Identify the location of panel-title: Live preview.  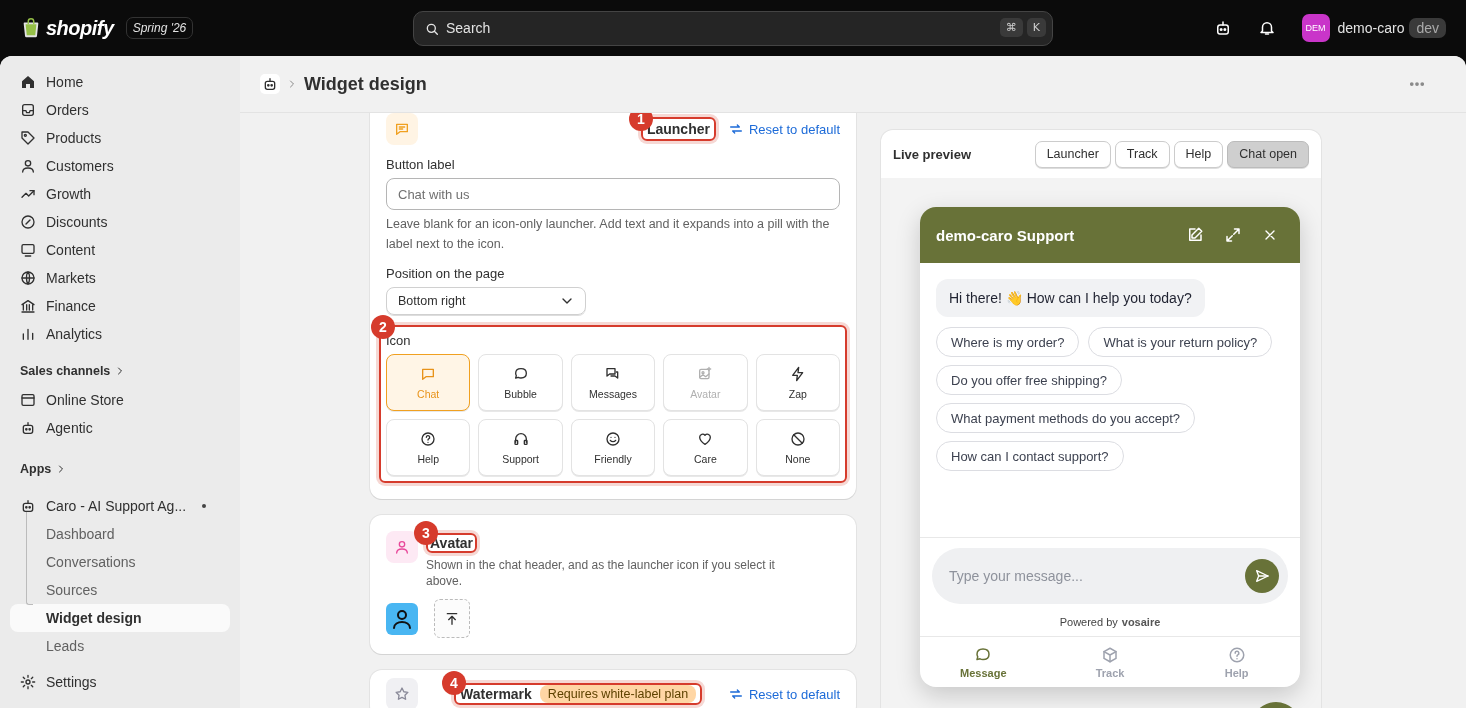
(932, 154).